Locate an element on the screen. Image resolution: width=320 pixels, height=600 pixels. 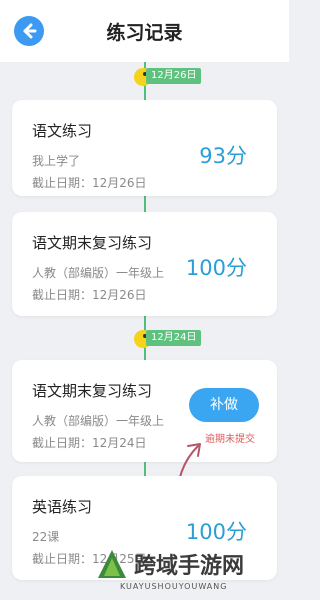
card-subtitle: 我上学了 is located at coordinates (56, 161).